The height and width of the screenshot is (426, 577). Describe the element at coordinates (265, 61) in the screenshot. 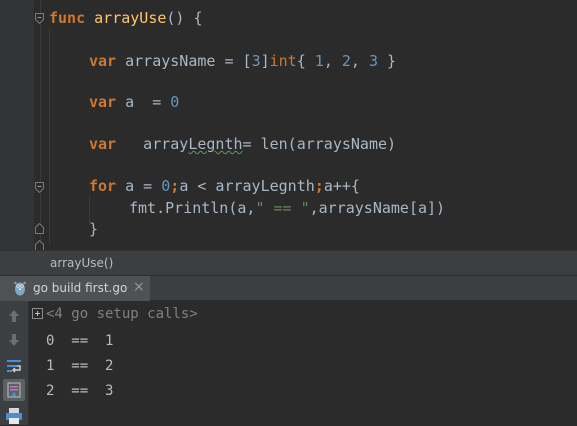

I see `code-text: ]` at that location.